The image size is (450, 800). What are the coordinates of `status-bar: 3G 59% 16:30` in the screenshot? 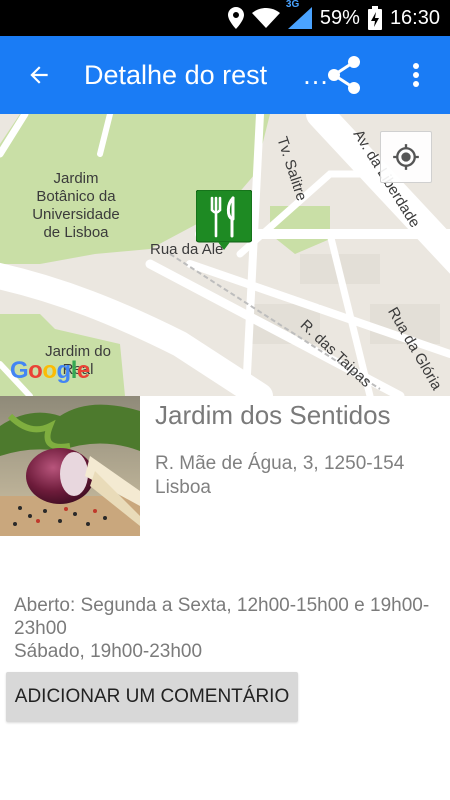 It's located at (225, 18).